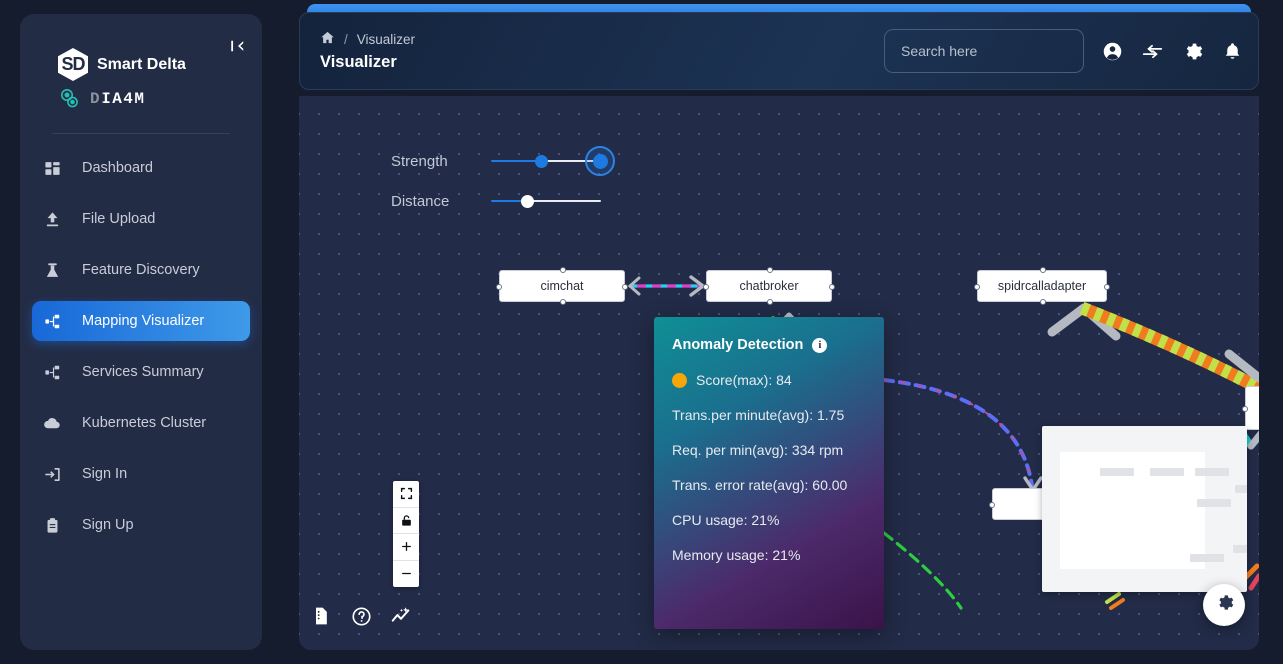 Image resolution: width=1283 pixels, height=664 pixels. Describe the element at coordinates (141, 133) in the screenshot. I see `sidebar-divider` at that location.